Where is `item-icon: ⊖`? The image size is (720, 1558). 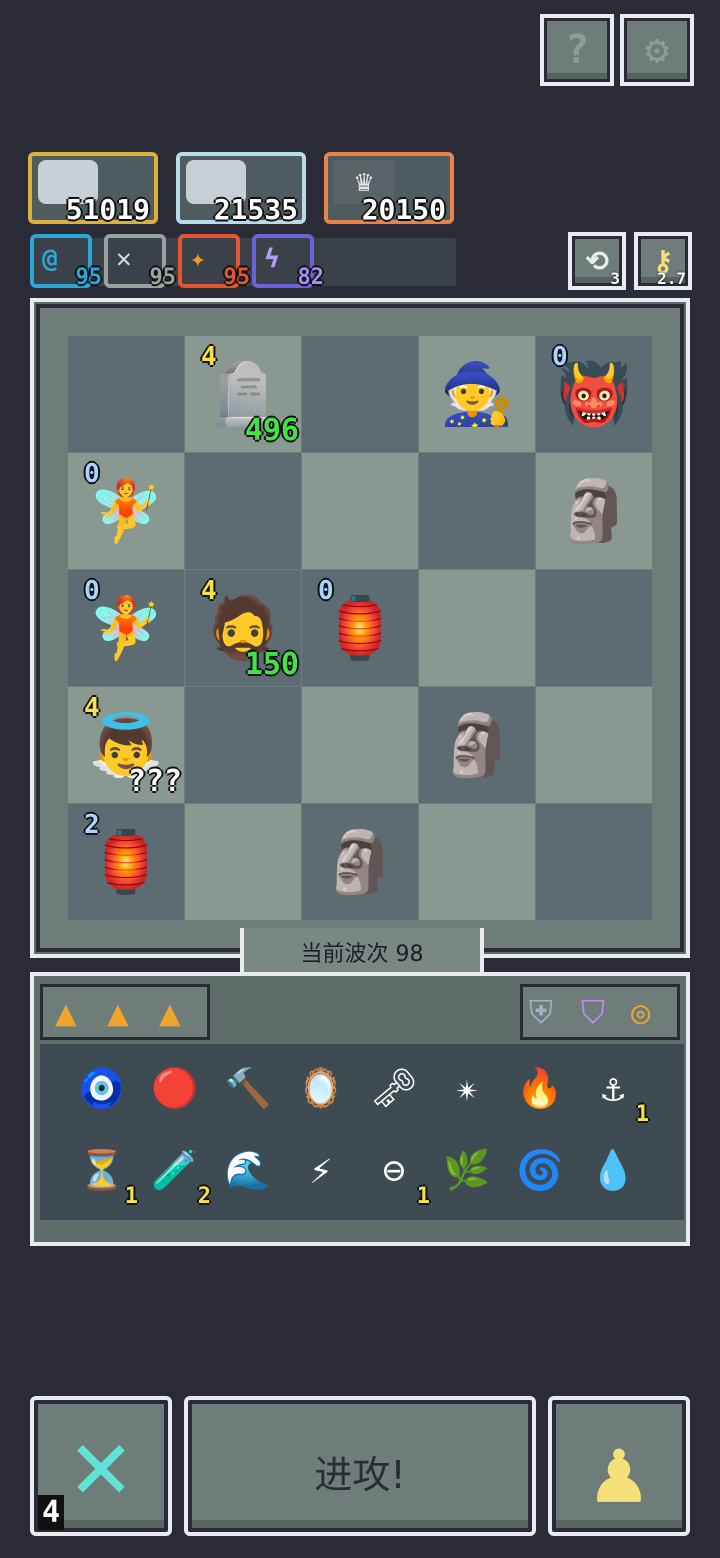 item-icon: ⊖ is located at coordinates (394, 1170).